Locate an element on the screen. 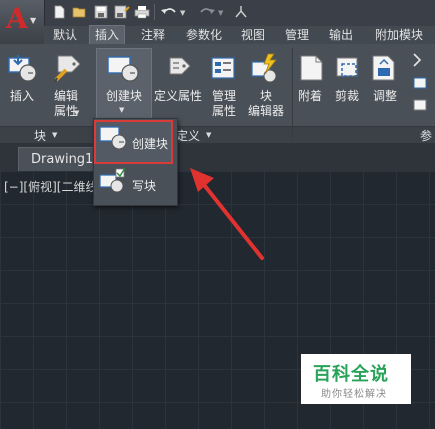  watermark-title: 百科全说 is located at coordinates (351, 374).